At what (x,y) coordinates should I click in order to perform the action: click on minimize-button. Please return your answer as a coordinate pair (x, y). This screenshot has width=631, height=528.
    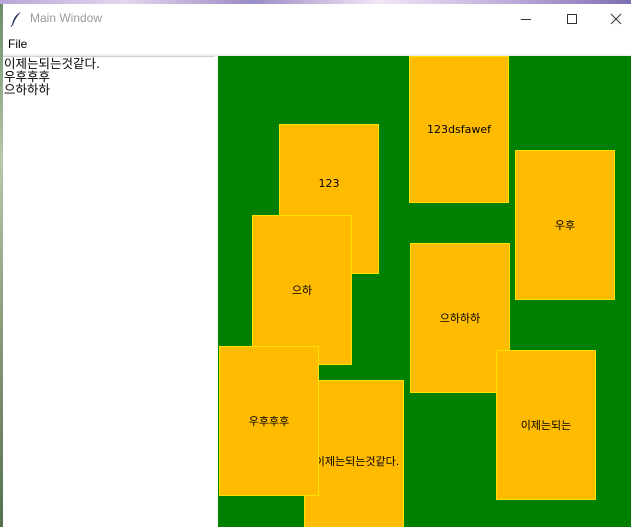
    Looking at the image, I should click on (526, 19).